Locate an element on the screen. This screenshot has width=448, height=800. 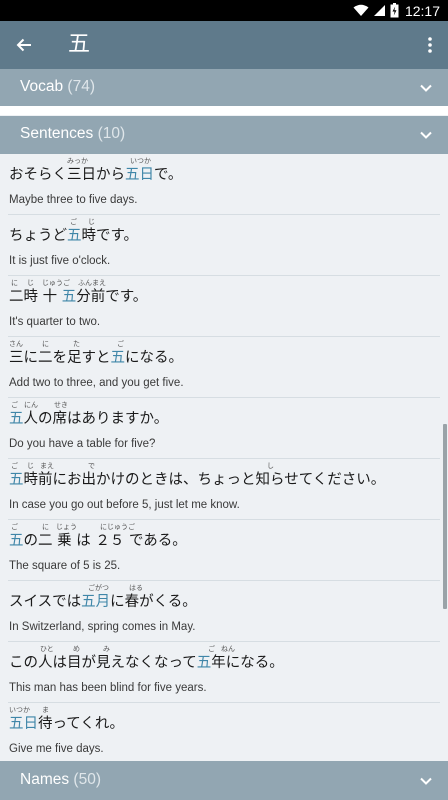
sentence-text: が is located at coordinates (89, 663).